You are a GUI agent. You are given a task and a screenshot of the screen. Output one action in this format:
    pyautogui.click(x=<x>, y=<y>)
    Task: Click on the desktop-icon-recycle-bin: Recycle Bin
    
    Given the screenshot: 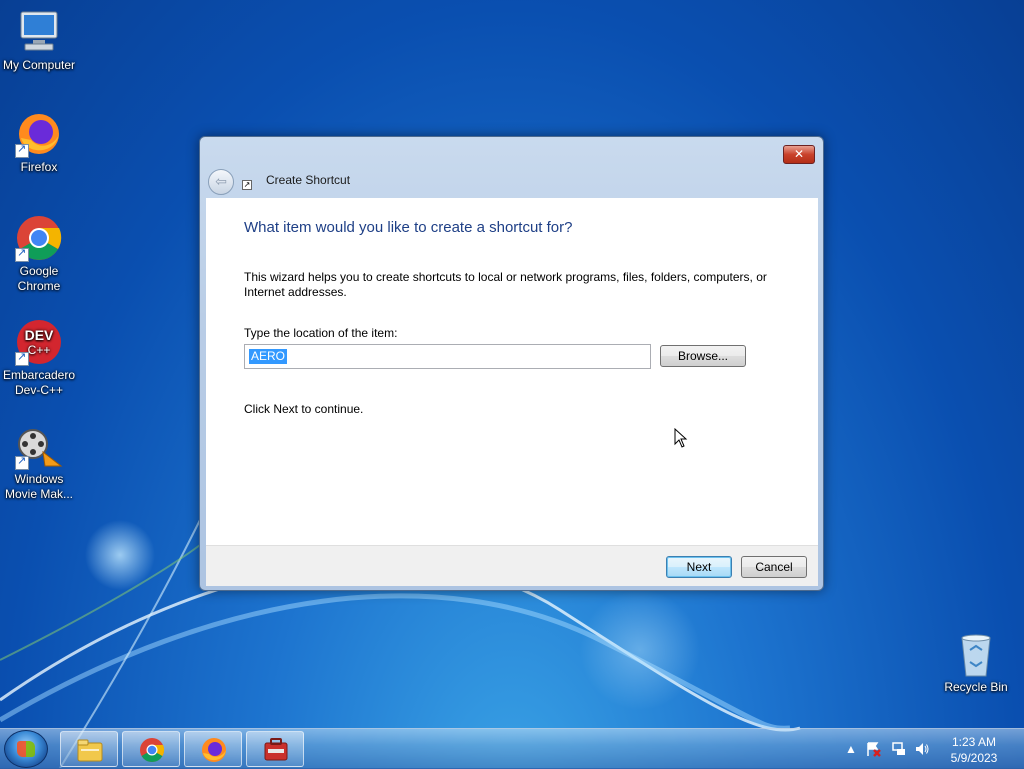 What is the action you would take?
    pyautogui.click(x=976, y=662)
    